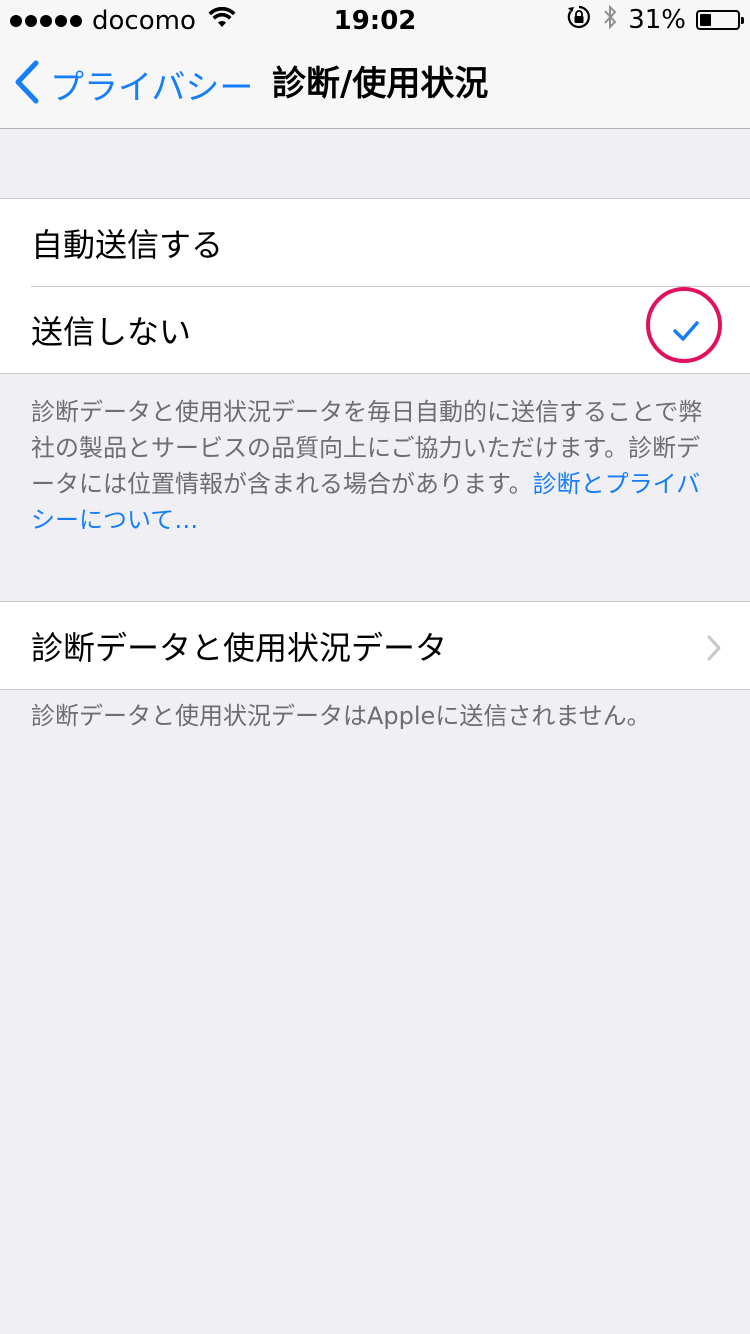  What do you see at coordinates (341, 716) in the screenshot?
I see `diagnostics-data-footer: 診断データと使用状況データはAppleに送信されません。` at bounding box center [341, 716].